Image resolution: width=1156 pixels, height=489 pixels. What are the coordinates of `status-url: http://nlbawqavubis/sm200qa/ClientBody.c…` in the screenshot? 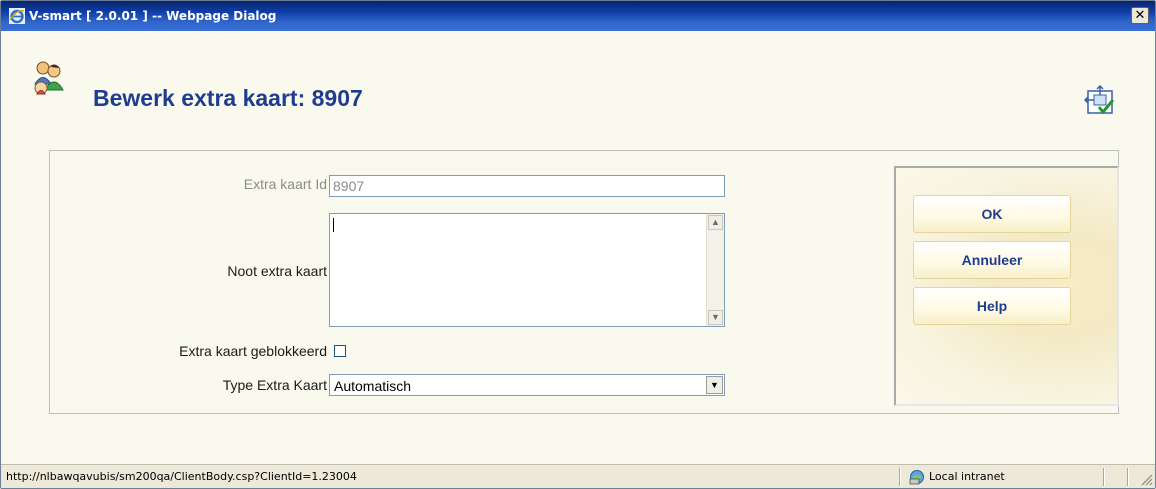 It's located at (181, 476).